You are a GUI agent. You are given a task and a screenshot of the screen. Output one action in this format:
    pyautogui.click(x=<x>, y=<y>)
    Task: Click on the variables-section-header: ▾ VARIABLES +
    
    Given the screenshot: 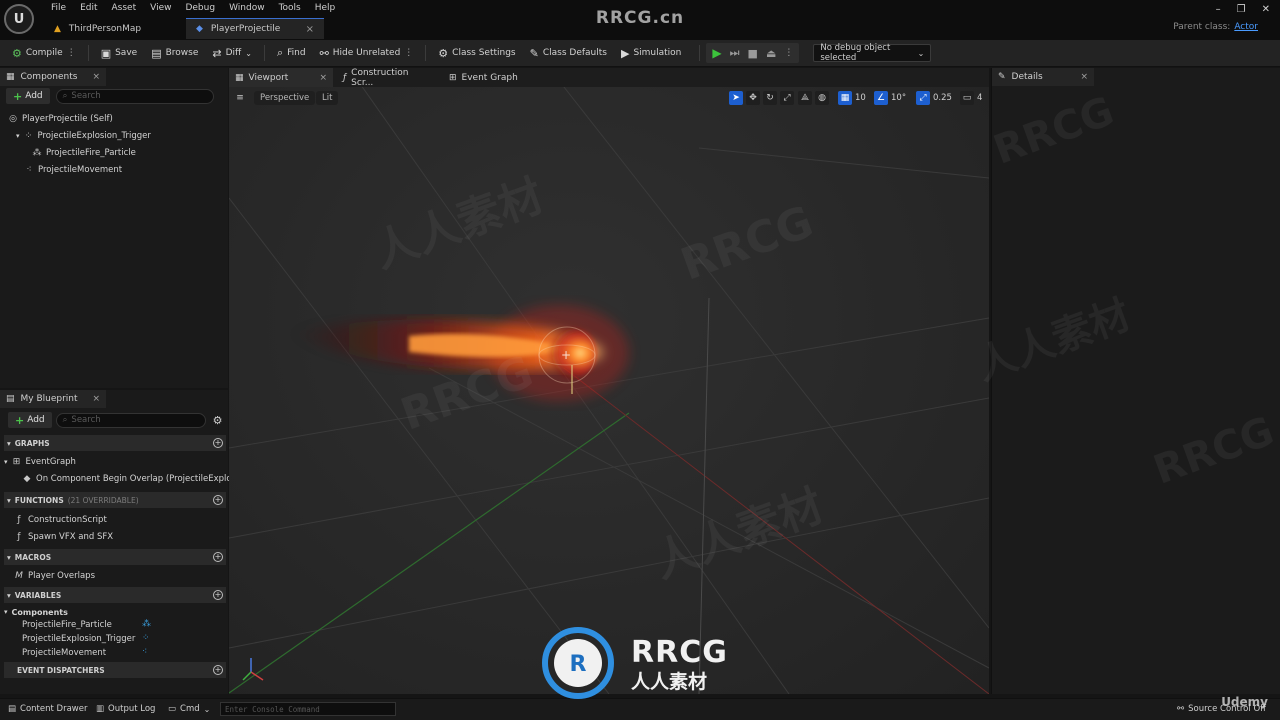 What is the action you would take?
    pyautogui.click(x=115, y=595)
    